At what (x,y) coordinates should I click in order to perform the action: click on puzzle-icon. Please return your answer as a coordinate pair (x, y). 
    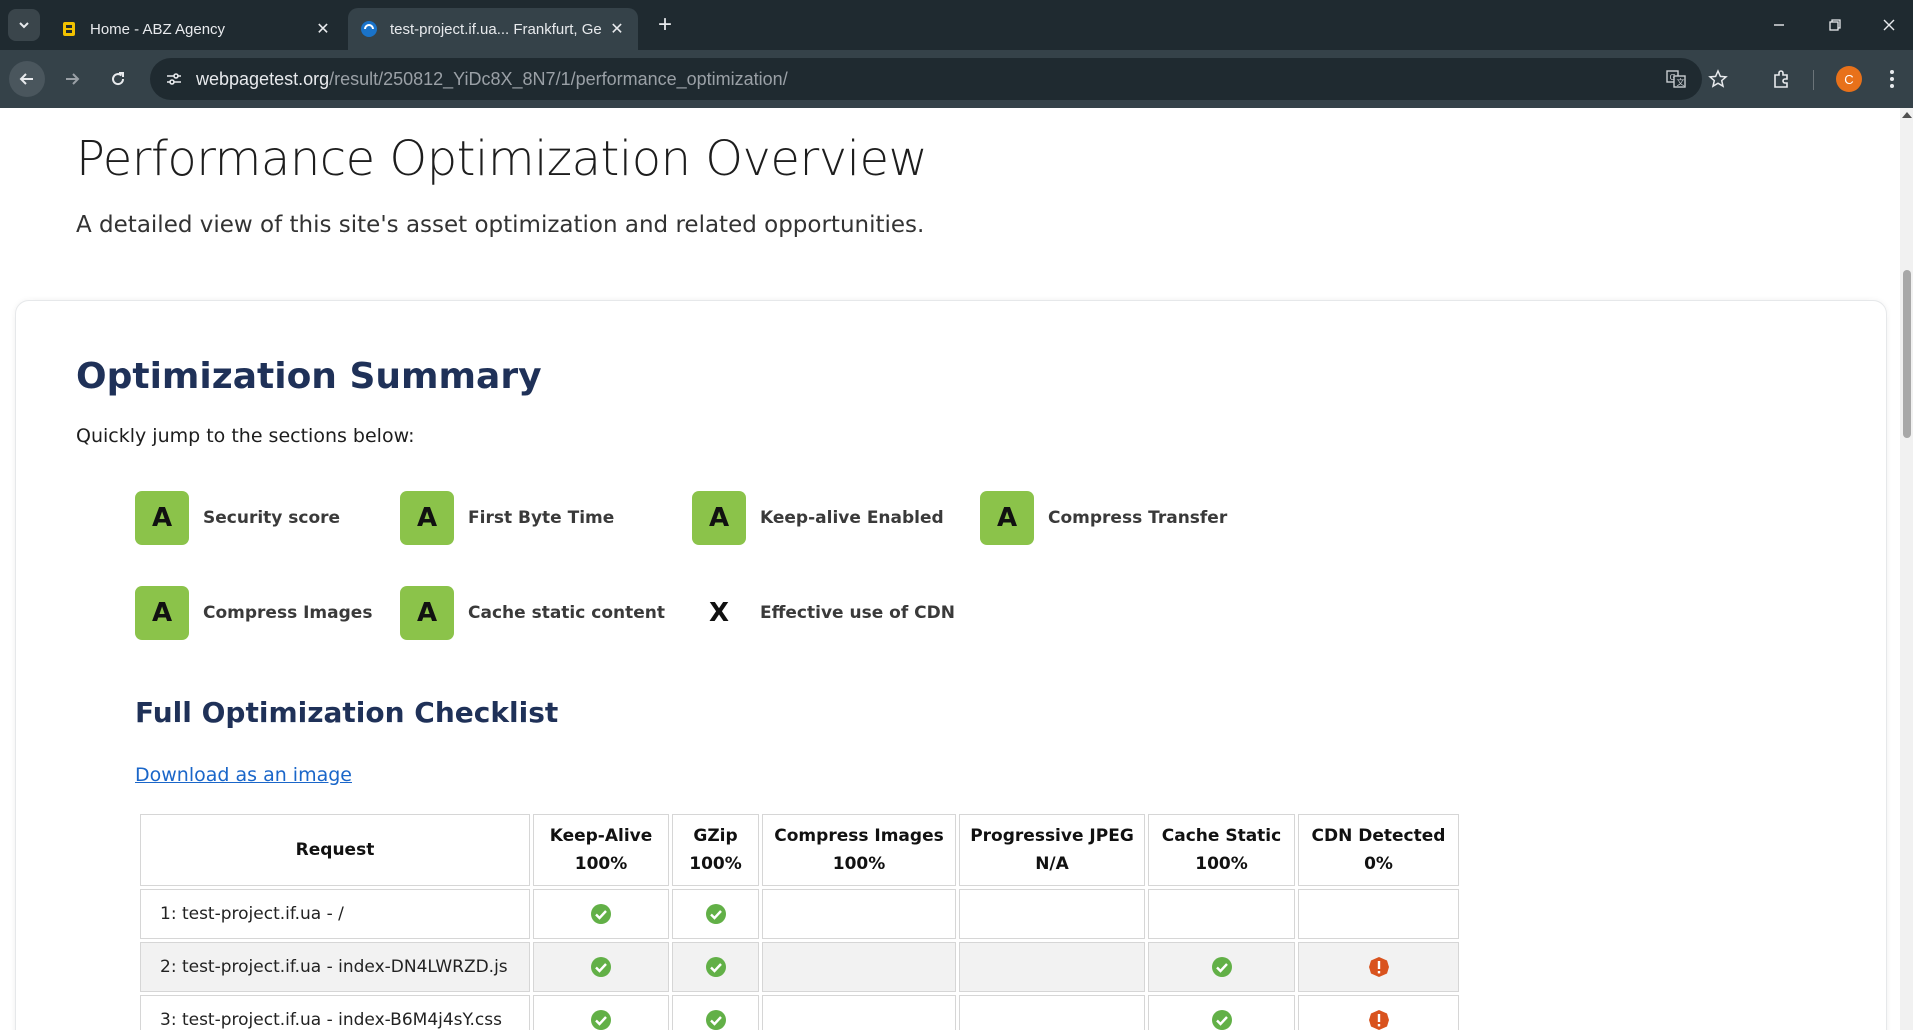
    Looking at the image, I should click on (1781, 79).